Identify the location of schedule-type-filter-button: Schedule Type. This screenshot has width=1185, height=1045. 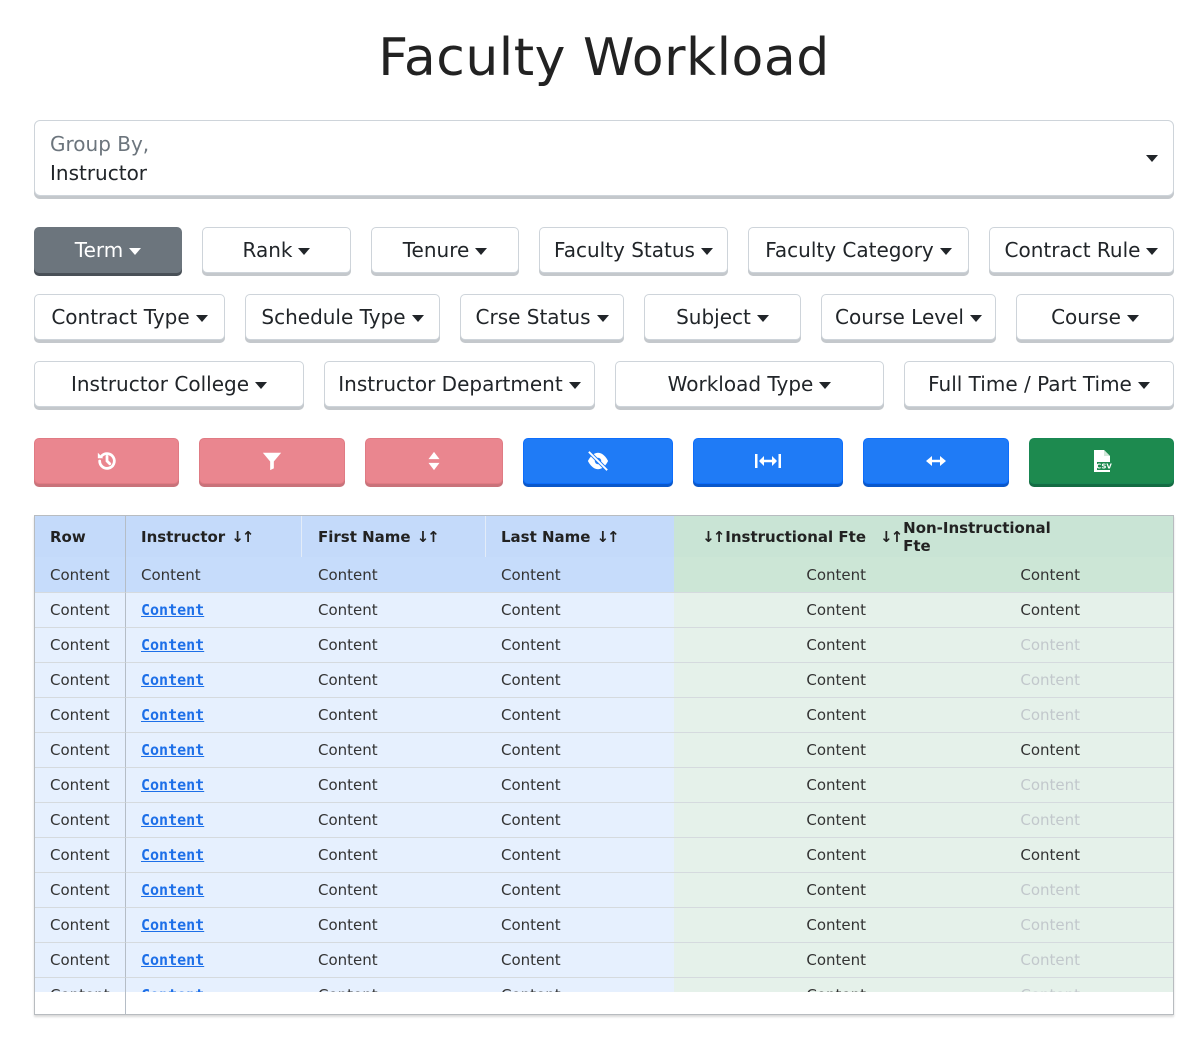
(342, 317).